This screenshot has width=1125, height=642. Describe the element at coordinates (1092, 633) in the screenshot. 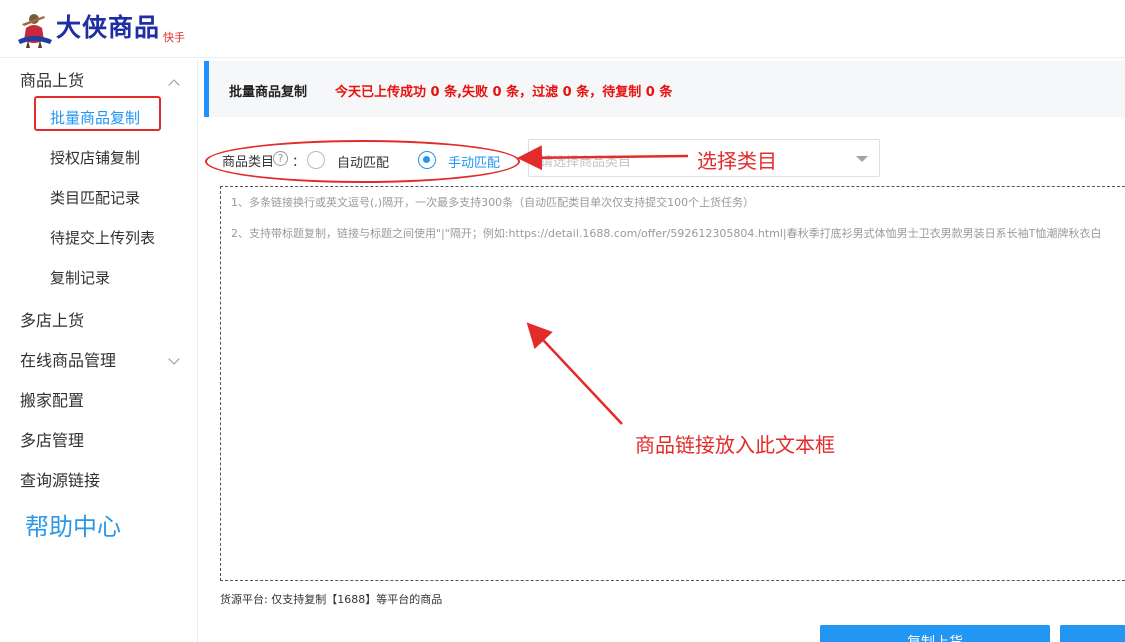

I see `secondary-button` at that location.